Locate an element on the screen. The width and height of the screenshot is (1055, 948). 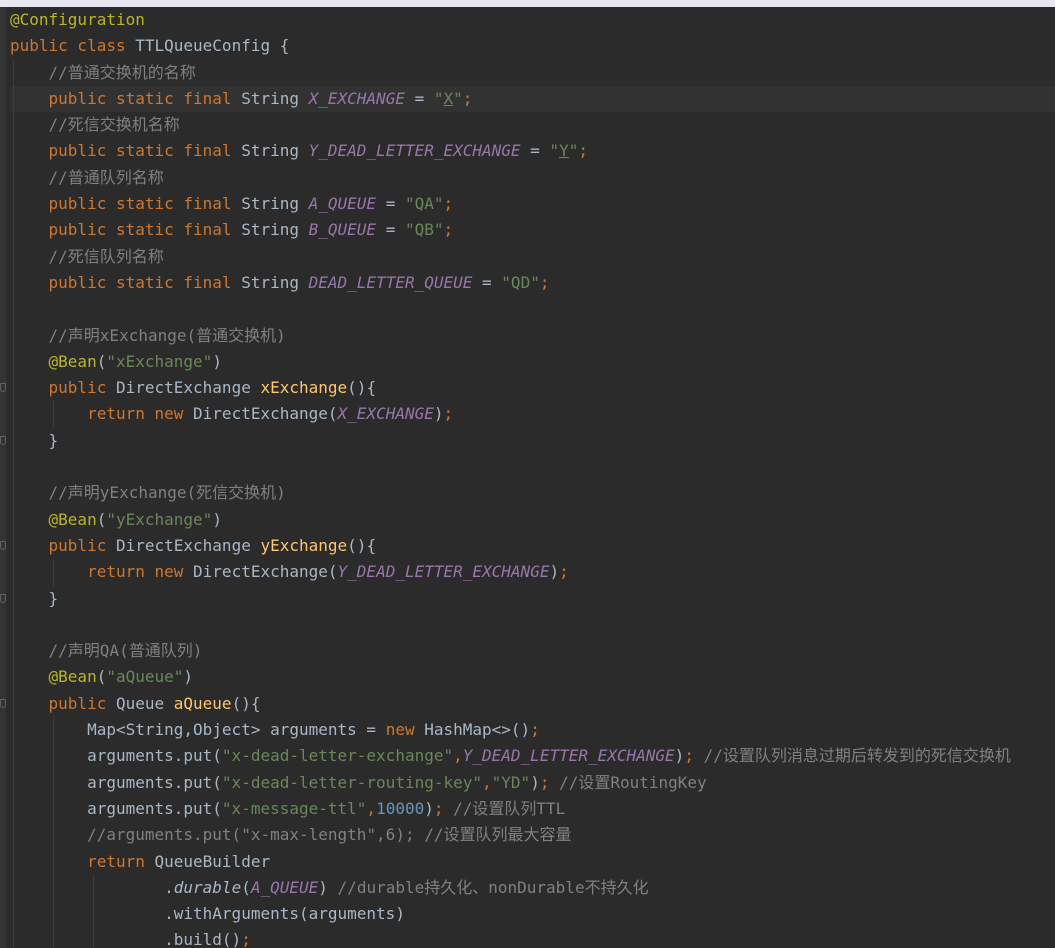
code-token: TTLQueueConfig { is located at coordinates (212, 46).